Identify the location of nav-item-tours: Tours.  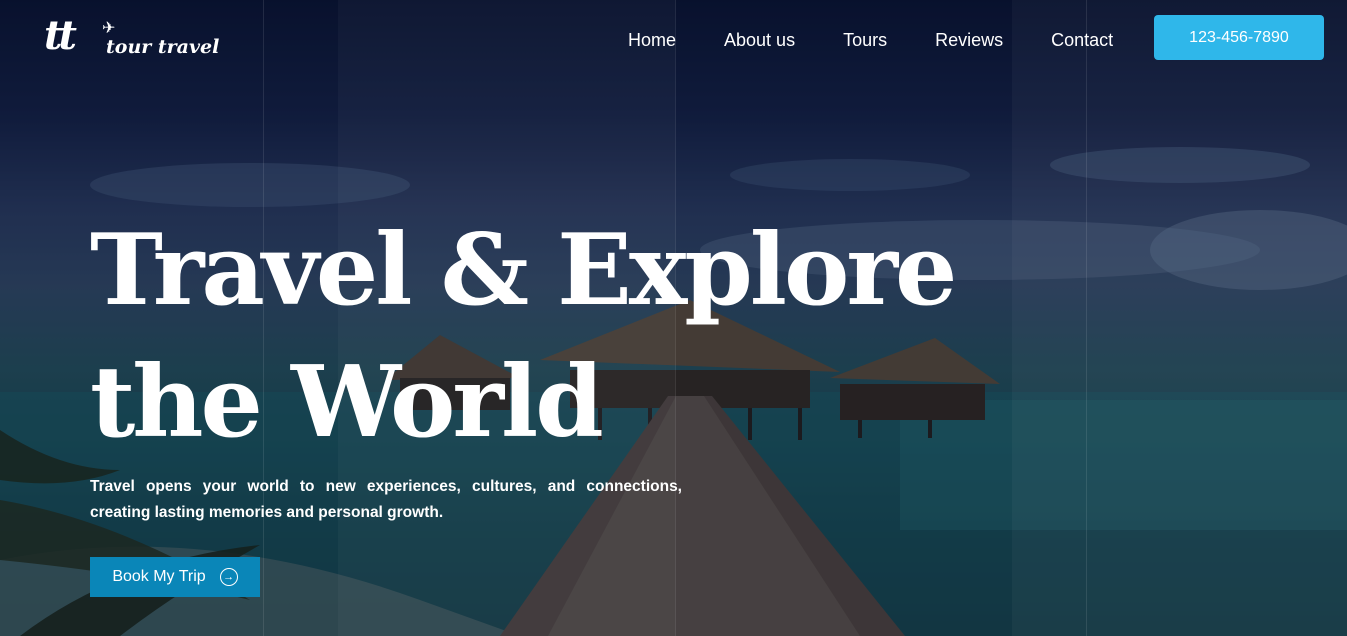
(865, 40).